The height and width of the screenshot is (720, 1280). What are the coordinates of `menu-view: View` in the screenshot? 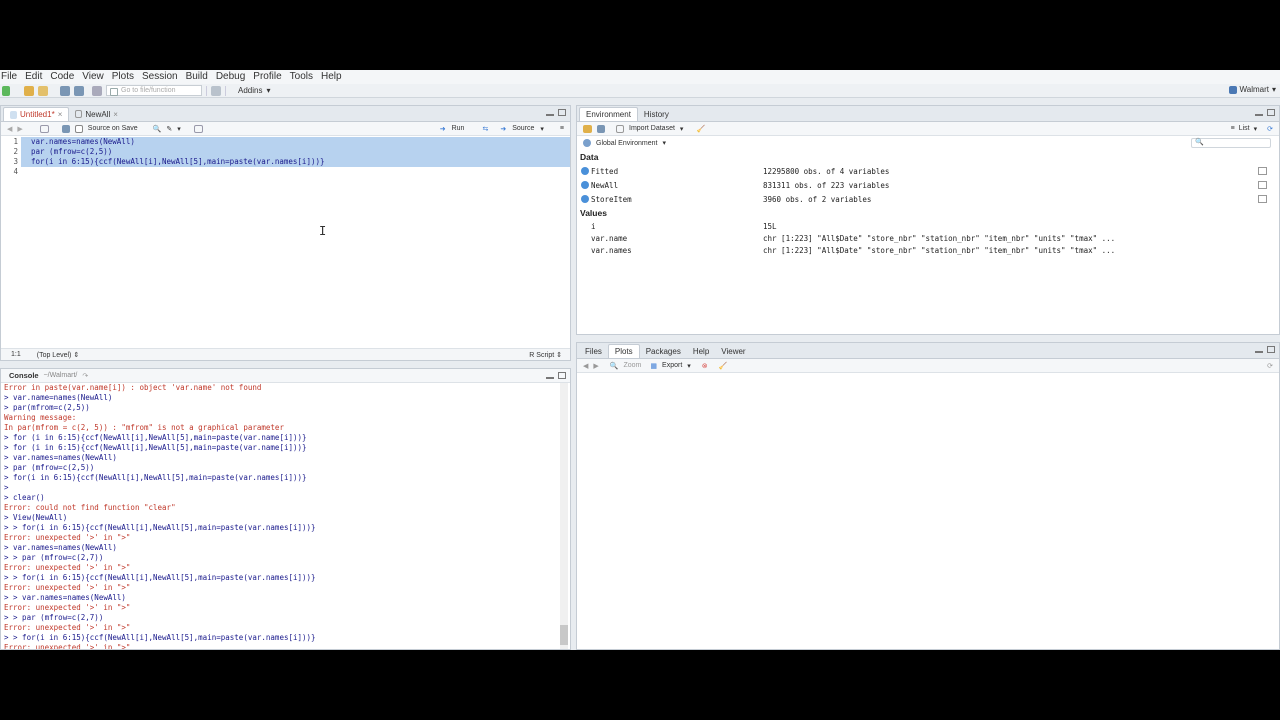 It's located at (93, 77).